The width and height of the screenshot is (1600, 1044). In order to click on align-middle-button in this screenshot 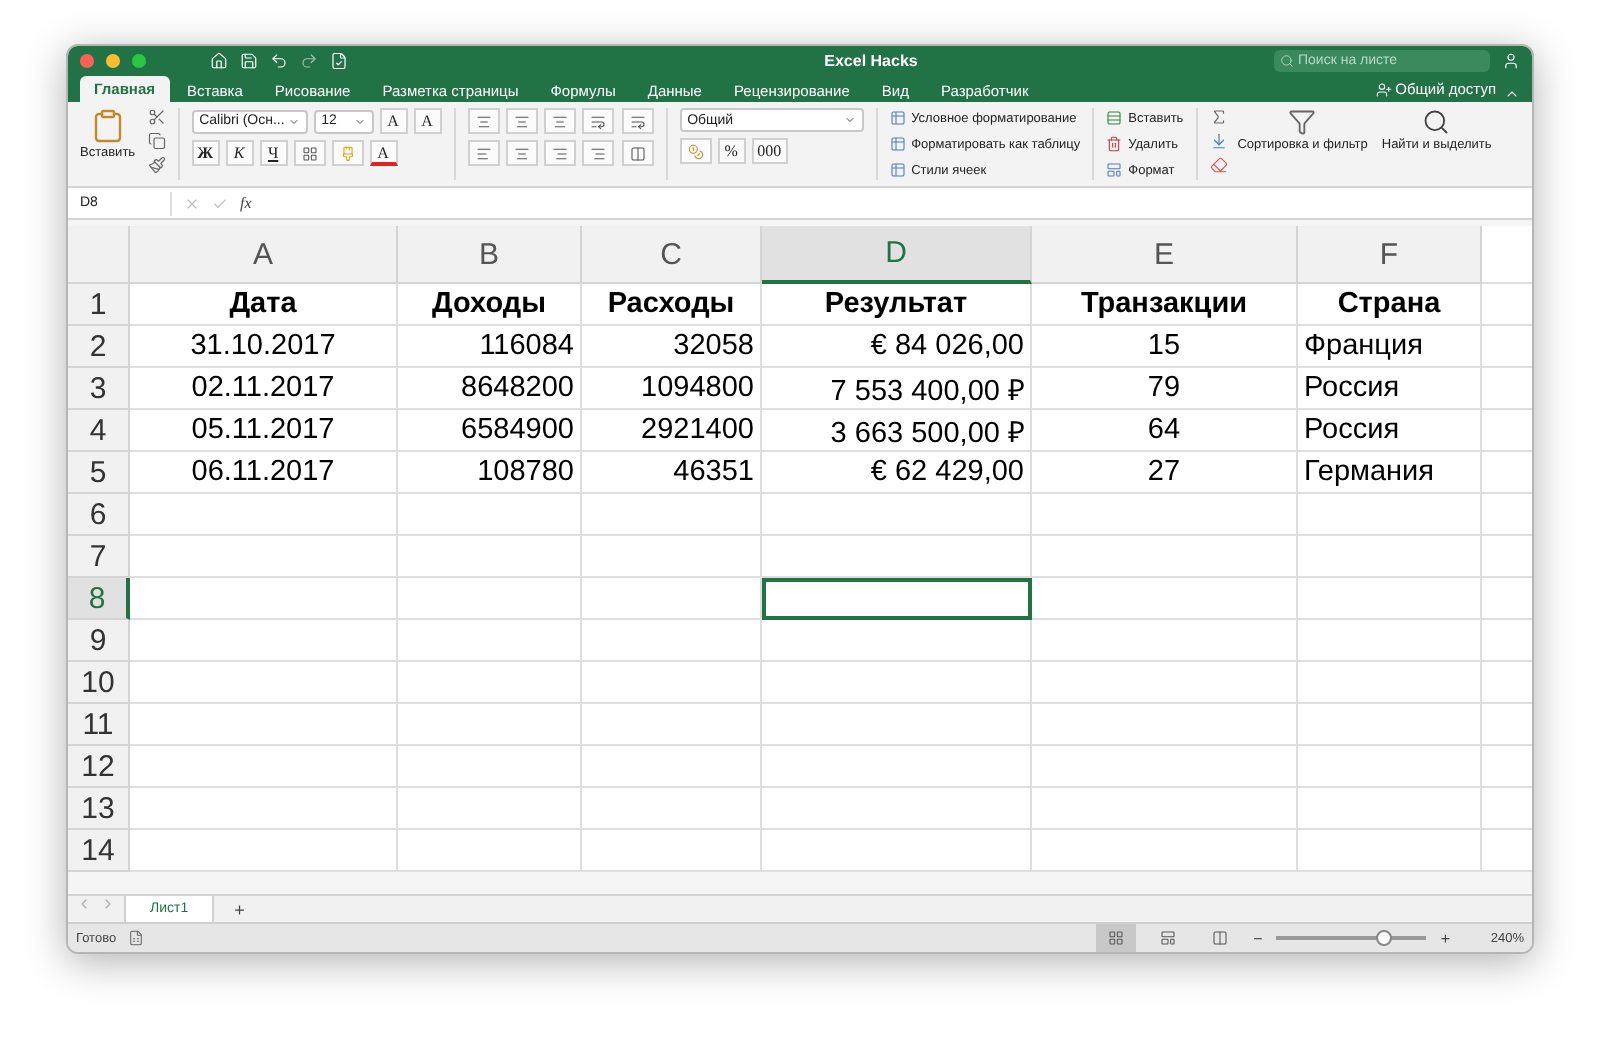, I will do `click(521, 121)`.